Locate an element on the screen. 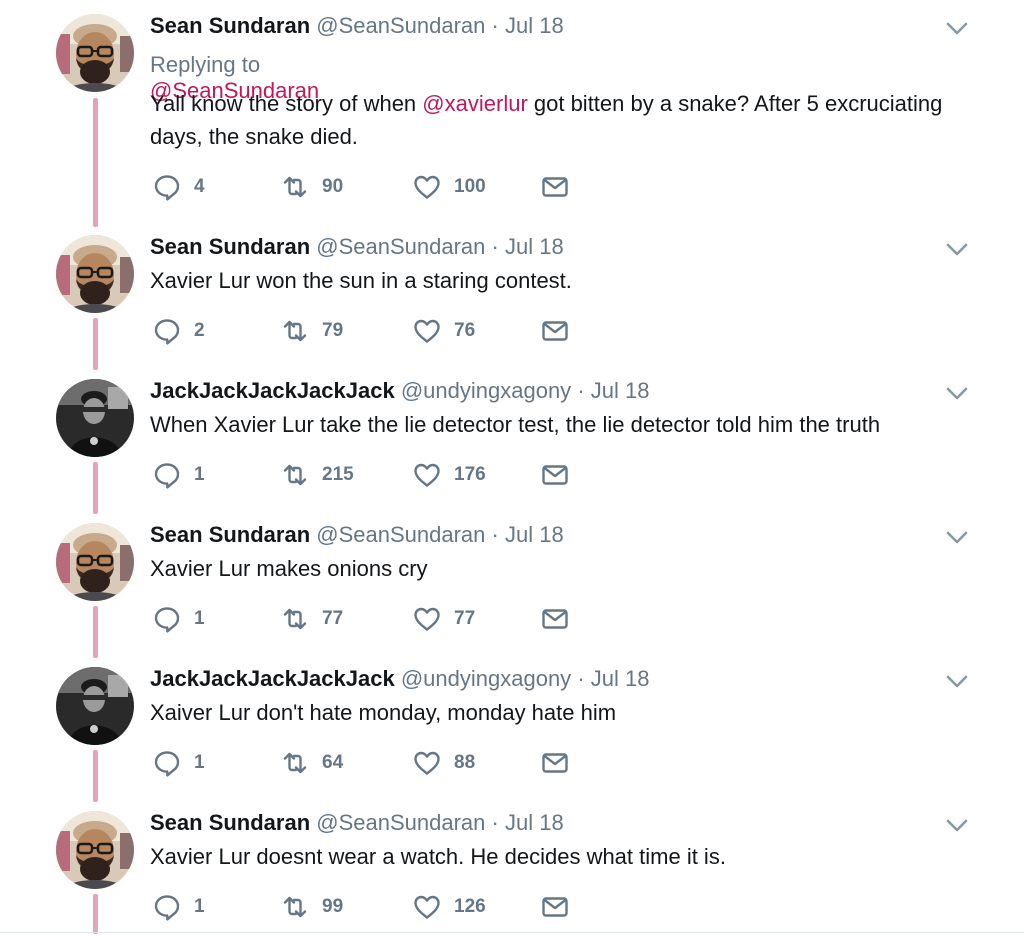 The image size is (1024, 937). retweet-button: 99 is located at coordinates (311, 907).